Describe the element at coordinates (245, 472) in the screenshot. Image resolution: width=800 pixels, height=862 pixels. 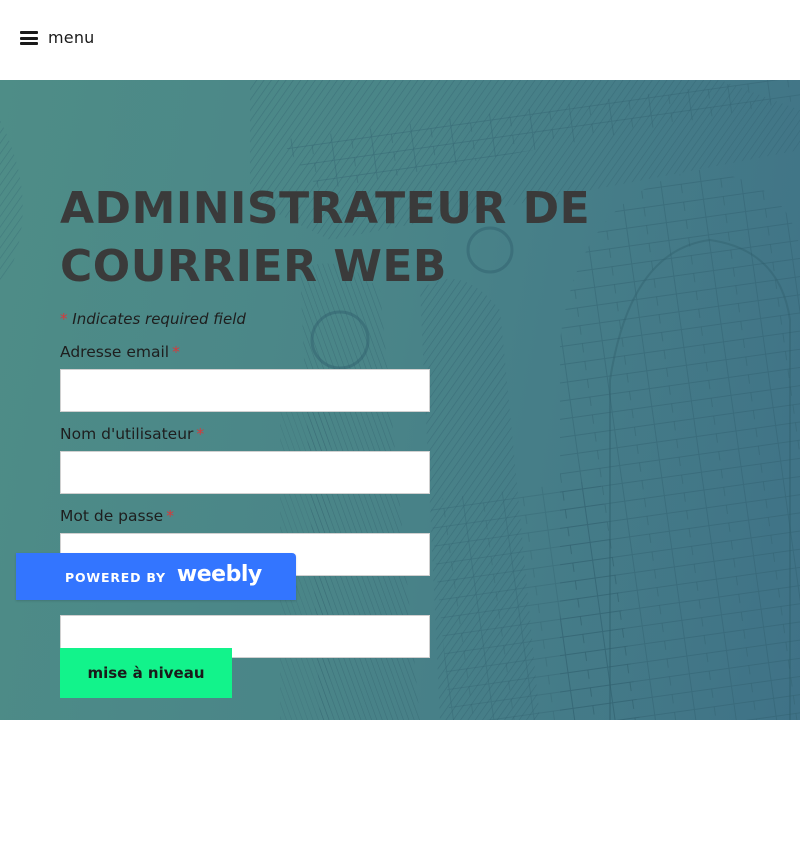
I see `username-field` at that location.